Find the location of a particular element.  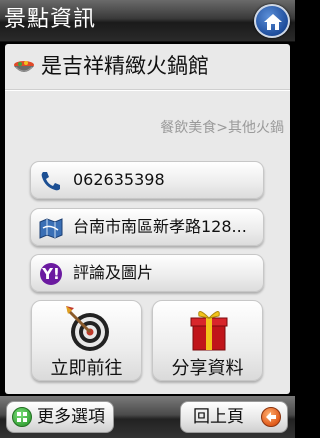

bottom-bar: 更多選項 回上頁 is located at coordinates (147, 417).